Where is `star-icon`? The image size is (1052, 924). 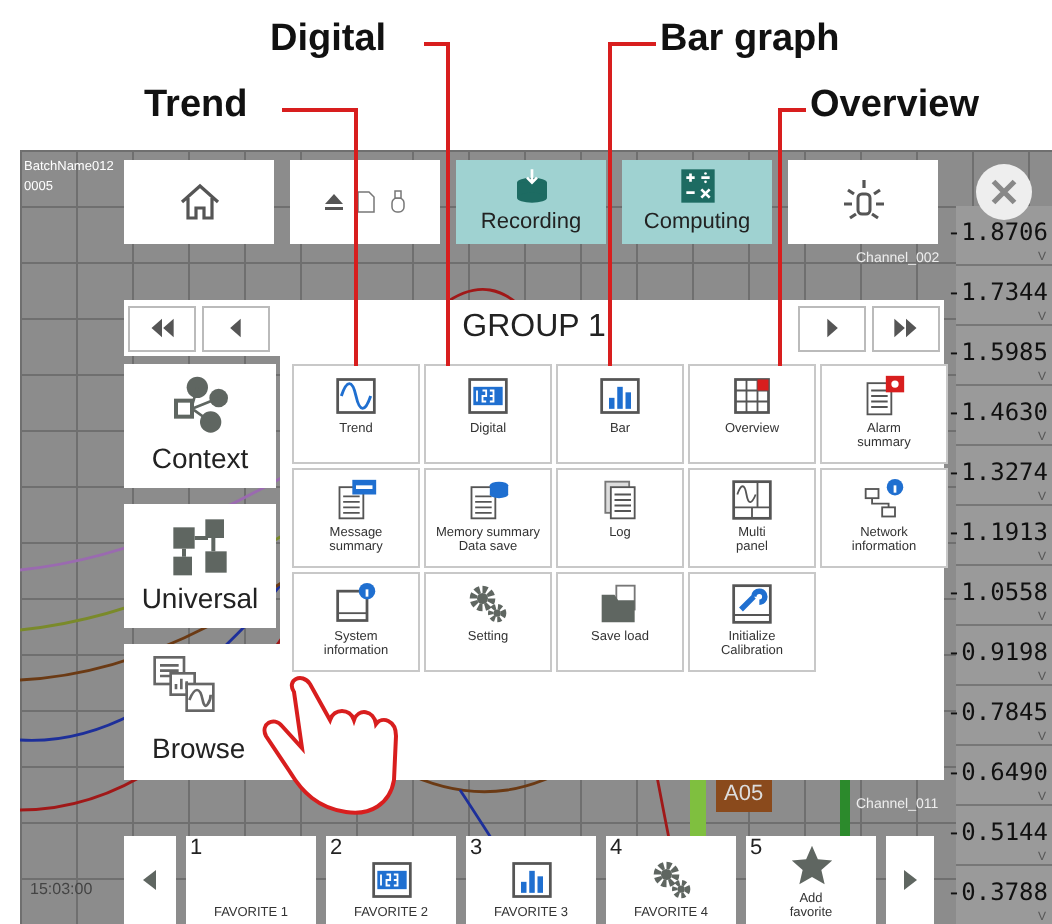 star-icon is located at coordinates (811, 865).